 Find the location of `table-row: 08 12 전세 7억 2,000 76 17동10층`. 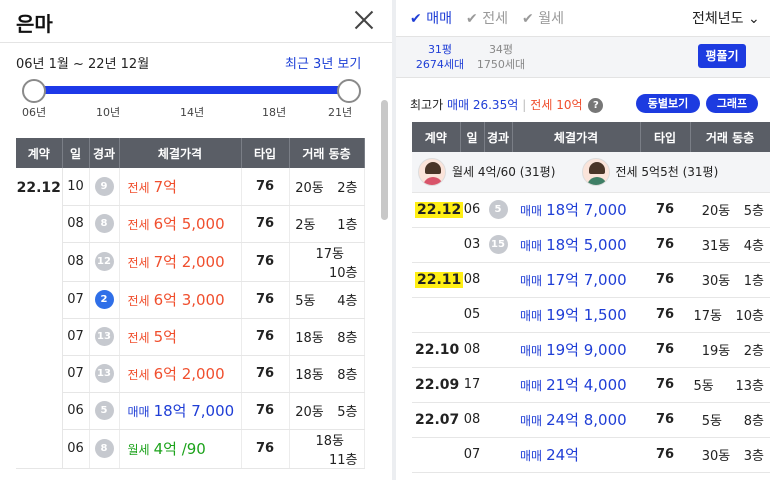

table-row: 08 12 전세 7억 2,000 76 17동10층 is located at coordinates (190, 262).